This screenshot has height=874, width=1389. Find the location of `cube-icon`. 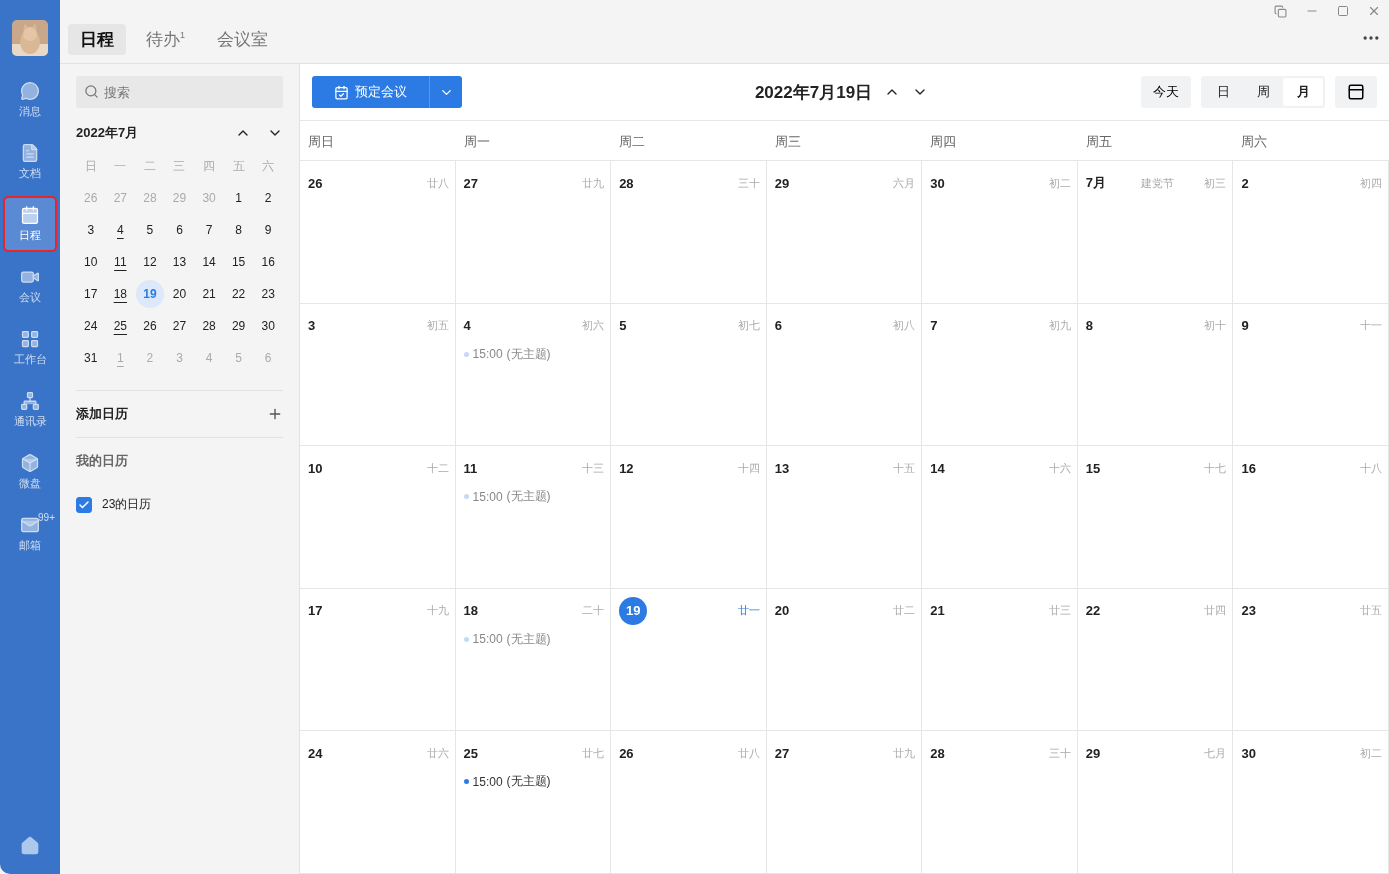

cube-icon is located at coordinates (30, 463).